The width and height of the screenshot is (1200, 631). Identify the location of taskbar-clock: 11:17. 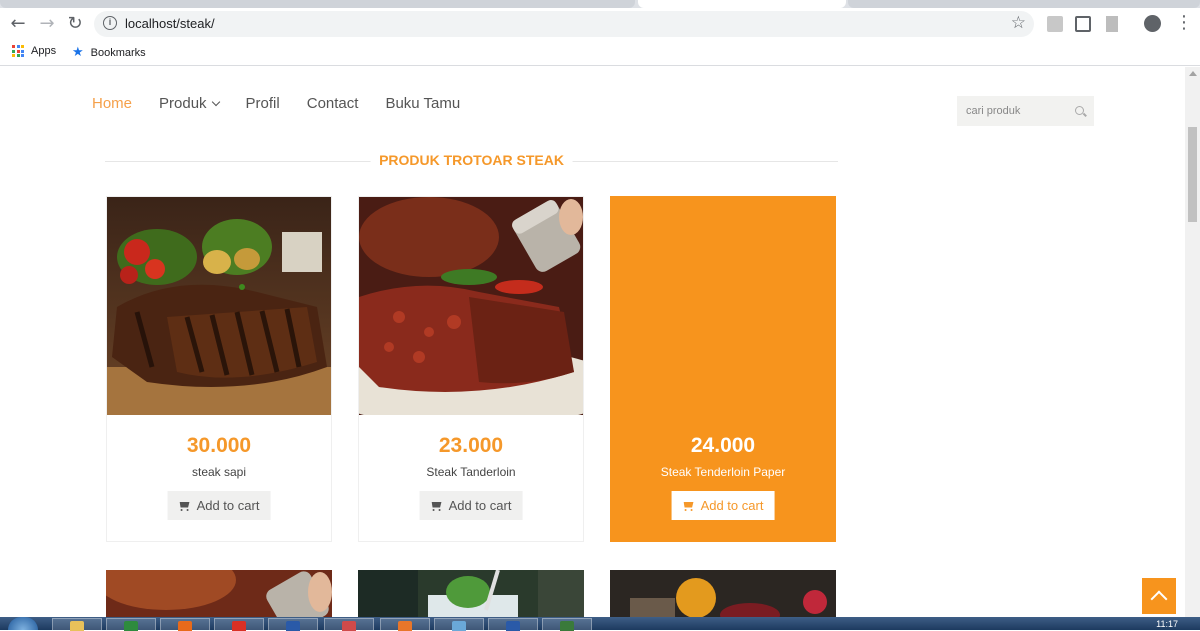
(1167, 624).